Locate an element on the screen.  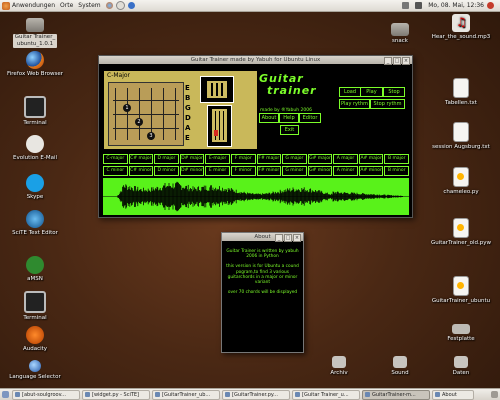
about-button: About is located at coordinates (269, 118).